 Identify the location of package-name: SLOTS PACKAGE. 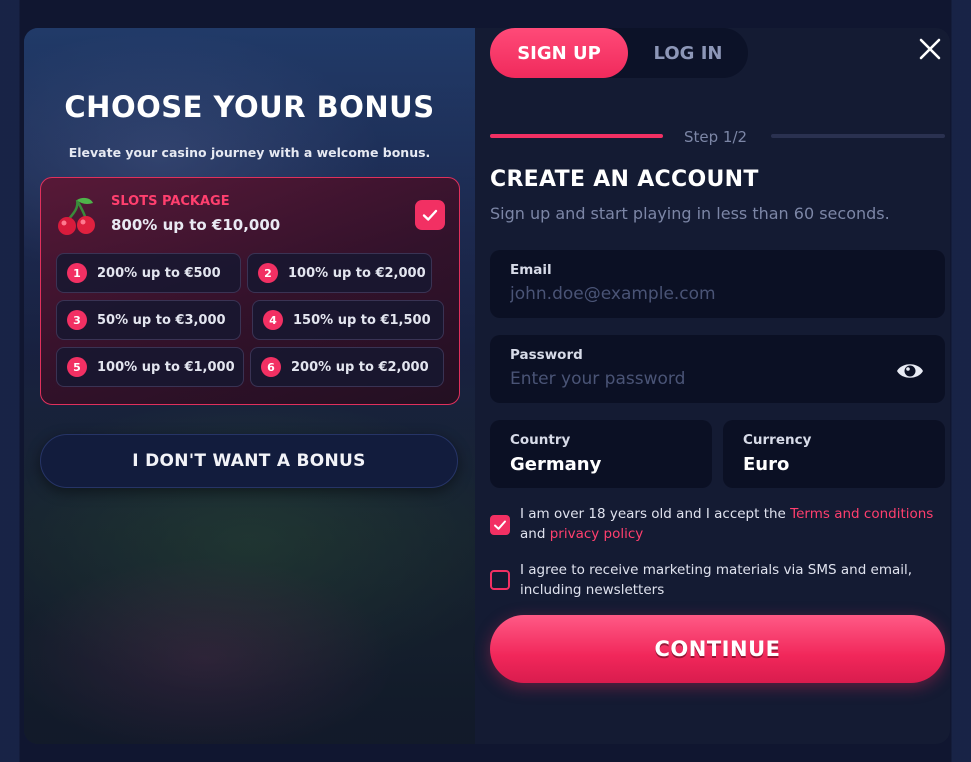
(170, 201).